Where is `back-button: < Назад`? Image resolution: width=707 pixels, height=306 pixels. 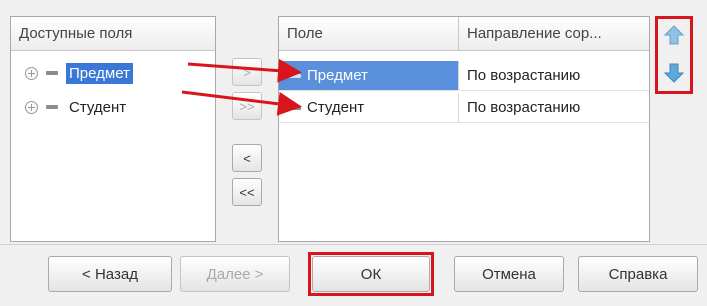 back-button: < Назад is located at coordinates (110, 274).